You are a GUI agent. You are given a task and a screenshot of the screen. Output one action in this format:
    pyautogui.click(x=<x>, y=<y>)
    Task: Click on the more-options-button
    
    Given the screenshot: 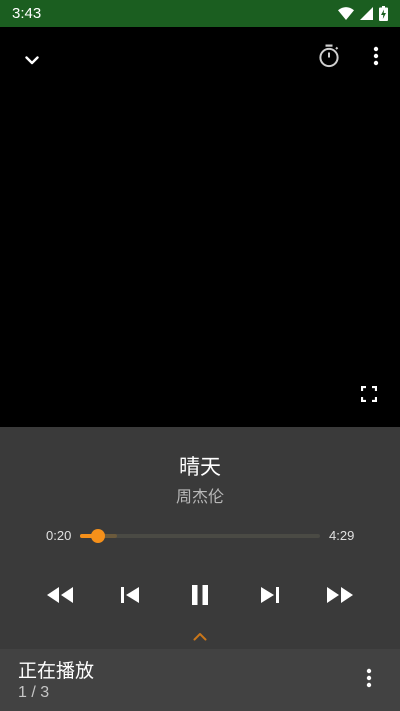 What is the action you would take?
    pyautogui.click(x=376, y=58)
    